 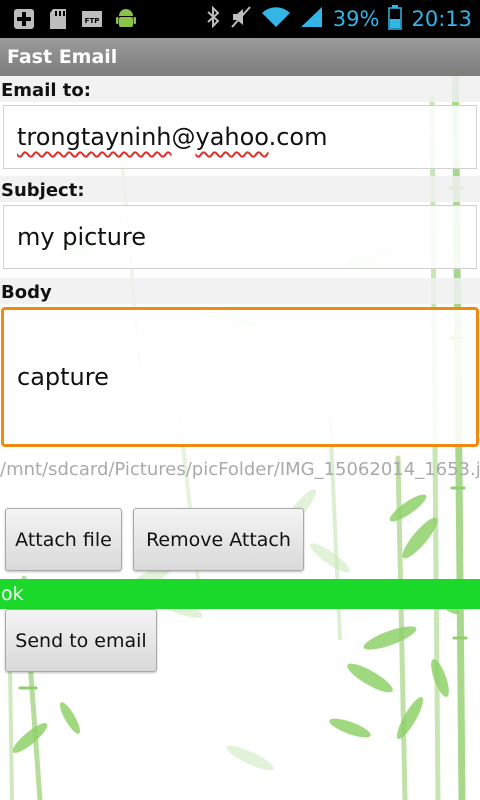 I want to click on bluetooth-icon, so click(x=213, y=19).